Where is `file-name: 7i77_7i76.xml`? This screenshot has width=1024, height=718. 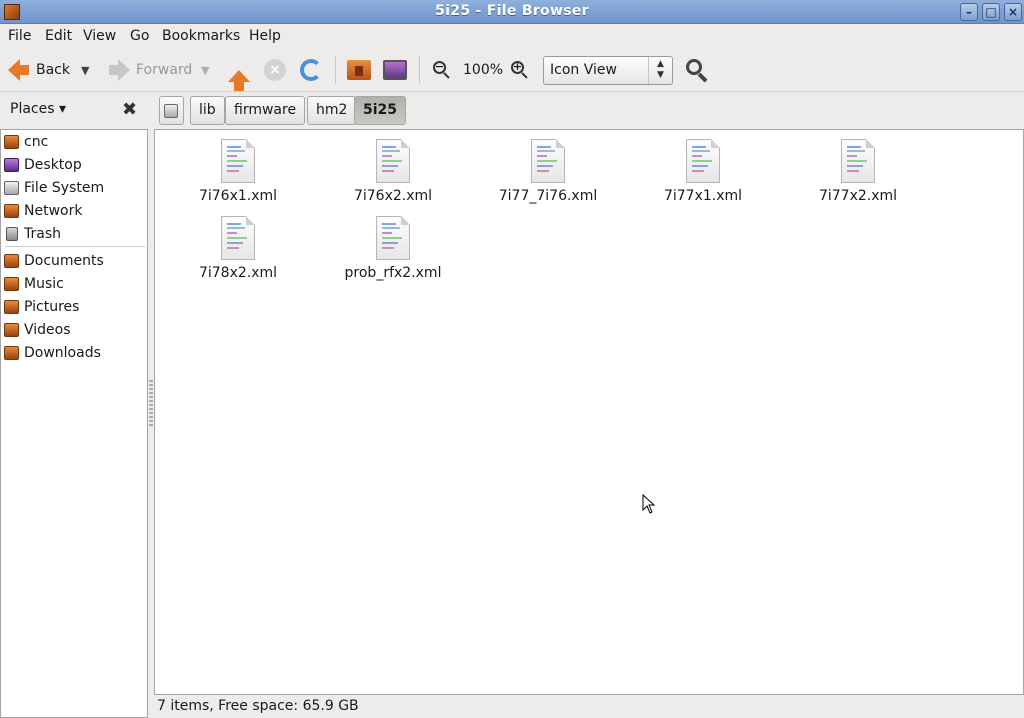
file-name: 7i77_7i76.xml is located at coordinates (548, 196).